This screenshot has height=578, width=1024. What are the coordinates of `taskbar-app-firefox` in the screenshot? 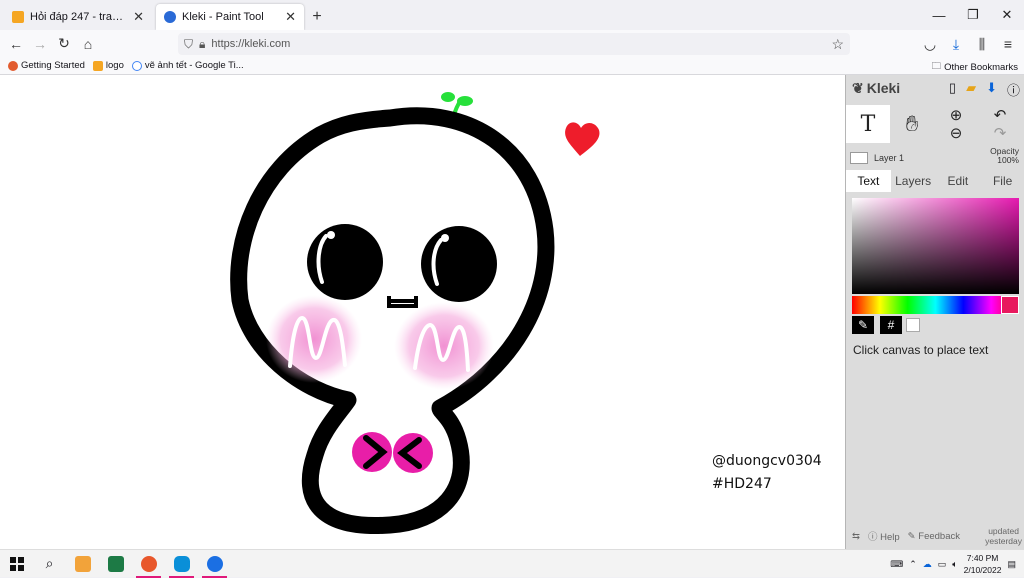 It's located at (148, 564).